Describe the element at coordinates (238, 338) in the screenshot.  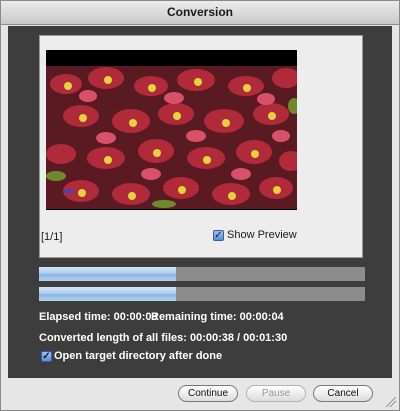
I see `converted-value: 00:00:38 / 00:01:30` at that location.